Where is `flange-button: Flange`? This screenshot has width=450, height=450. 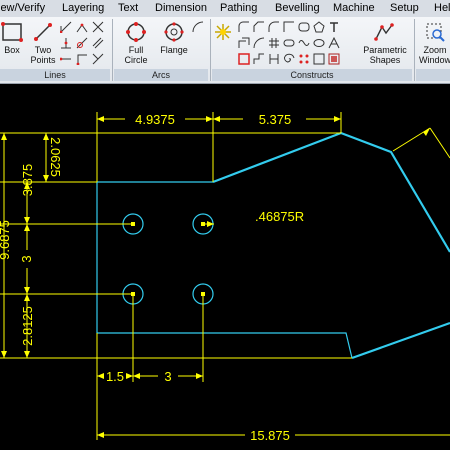
flange-button: Flange is located at coordinates (174, 38).